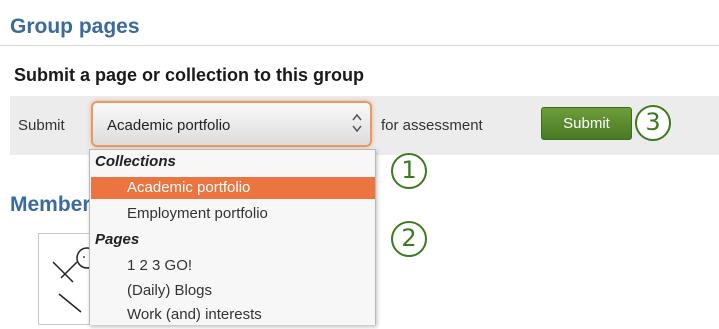 The width and height of the screenshot is (719, 329). I want to click on select-current-value: Academic portfolio, so click(168, 126).